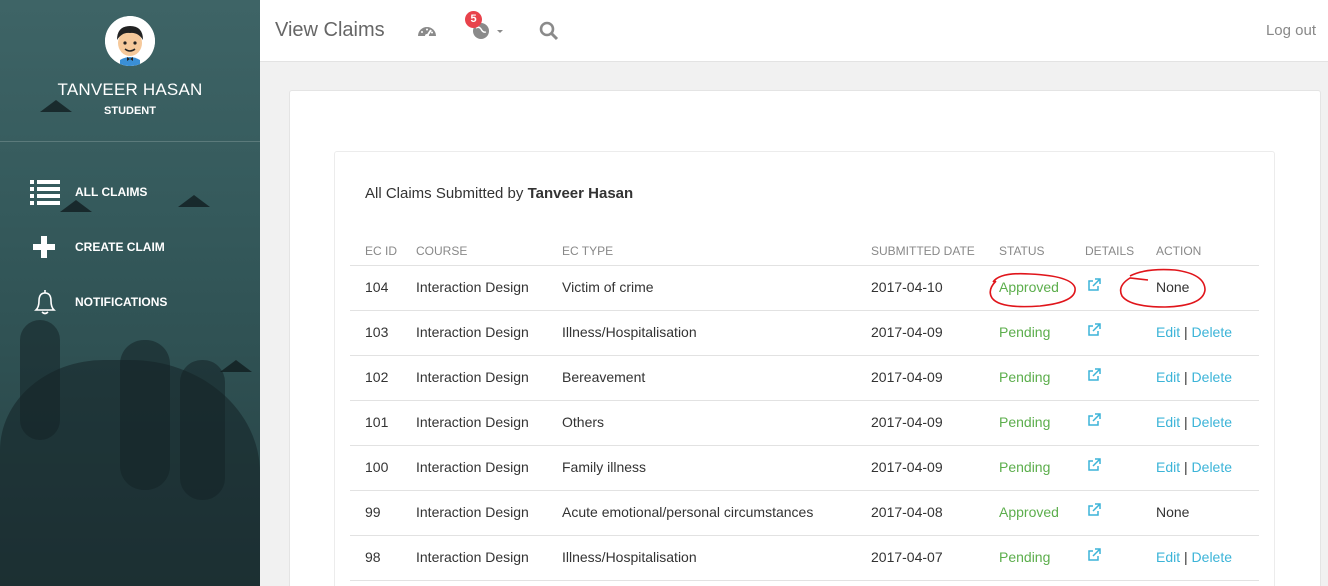 This screenshot has width=1328, height=586. I want to click on annotation-circle-status, so click(1032, 290).